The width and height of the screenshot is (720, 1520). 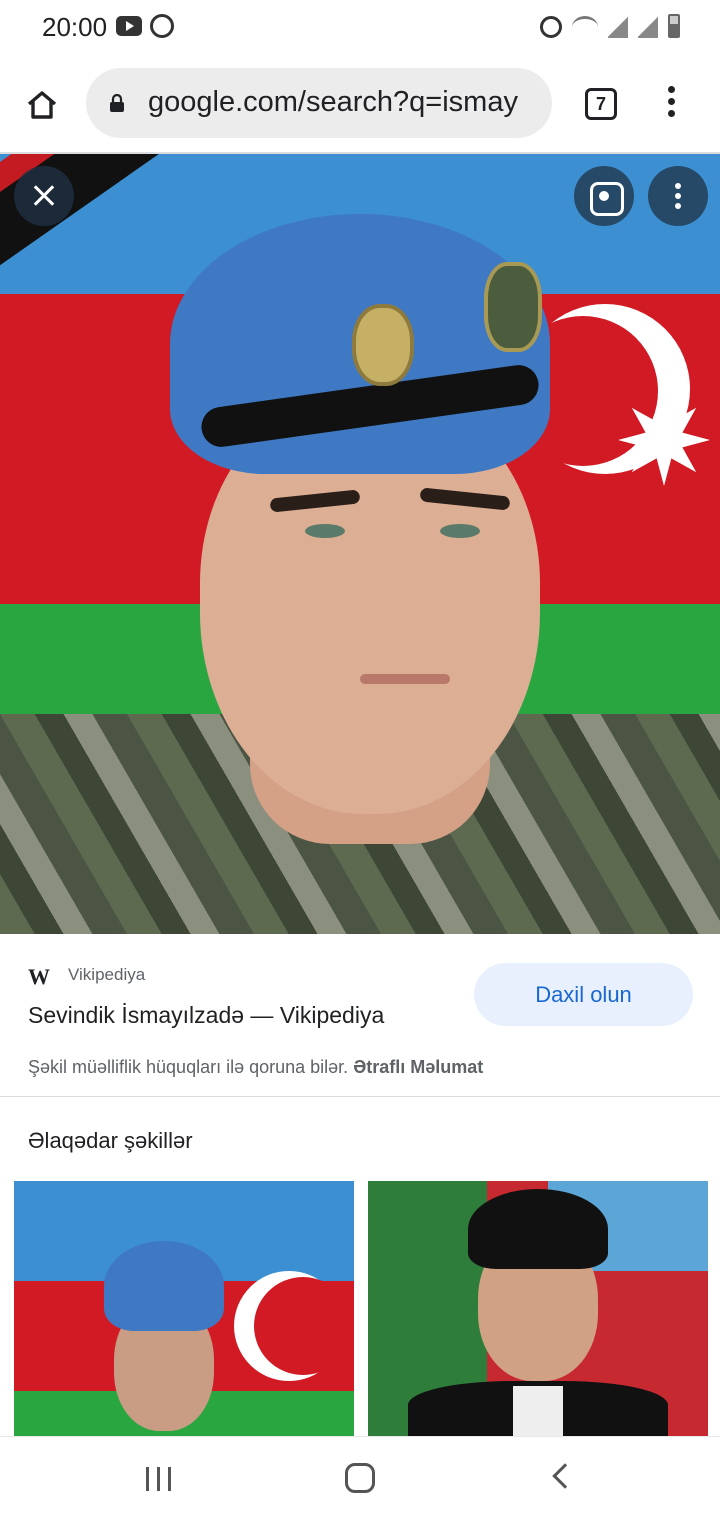 I want to click on source-page-title: Sevindik İsmayılzadə — Vikipediya, so click(x=206, y=1015).